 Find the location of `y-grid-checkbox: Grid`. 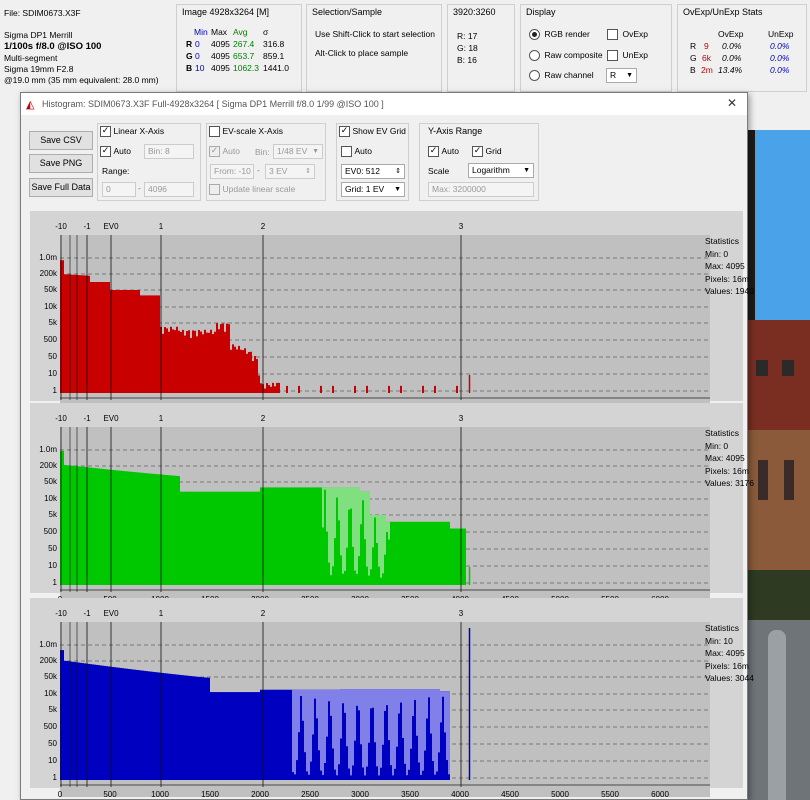

y-grid-checkbox: Grid is located at coordinates (487, 152).